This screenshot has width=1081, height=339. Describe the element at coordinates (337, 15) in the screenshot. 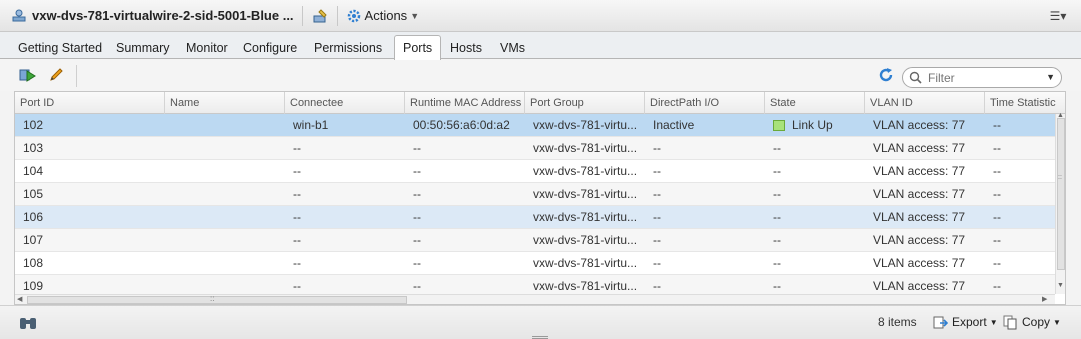

I see `separator` at that location.